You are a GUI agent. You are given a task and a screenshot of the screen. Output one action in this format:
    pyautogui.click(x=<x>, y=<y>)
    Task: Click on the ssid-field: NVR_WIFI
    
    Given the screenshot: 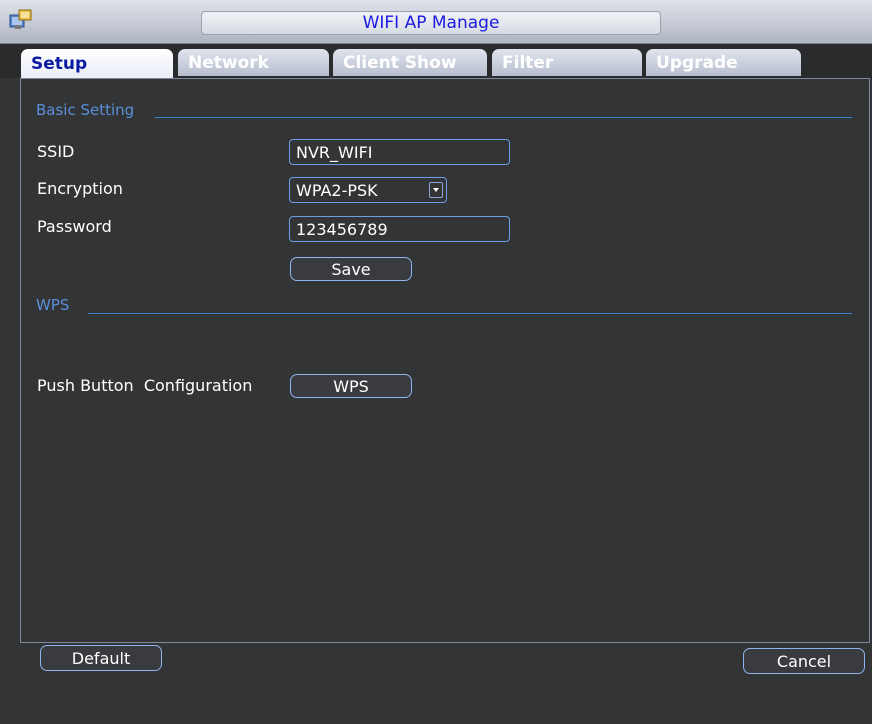 What is the action you would take?
    pyautogui.click(x=399, y=152)
    